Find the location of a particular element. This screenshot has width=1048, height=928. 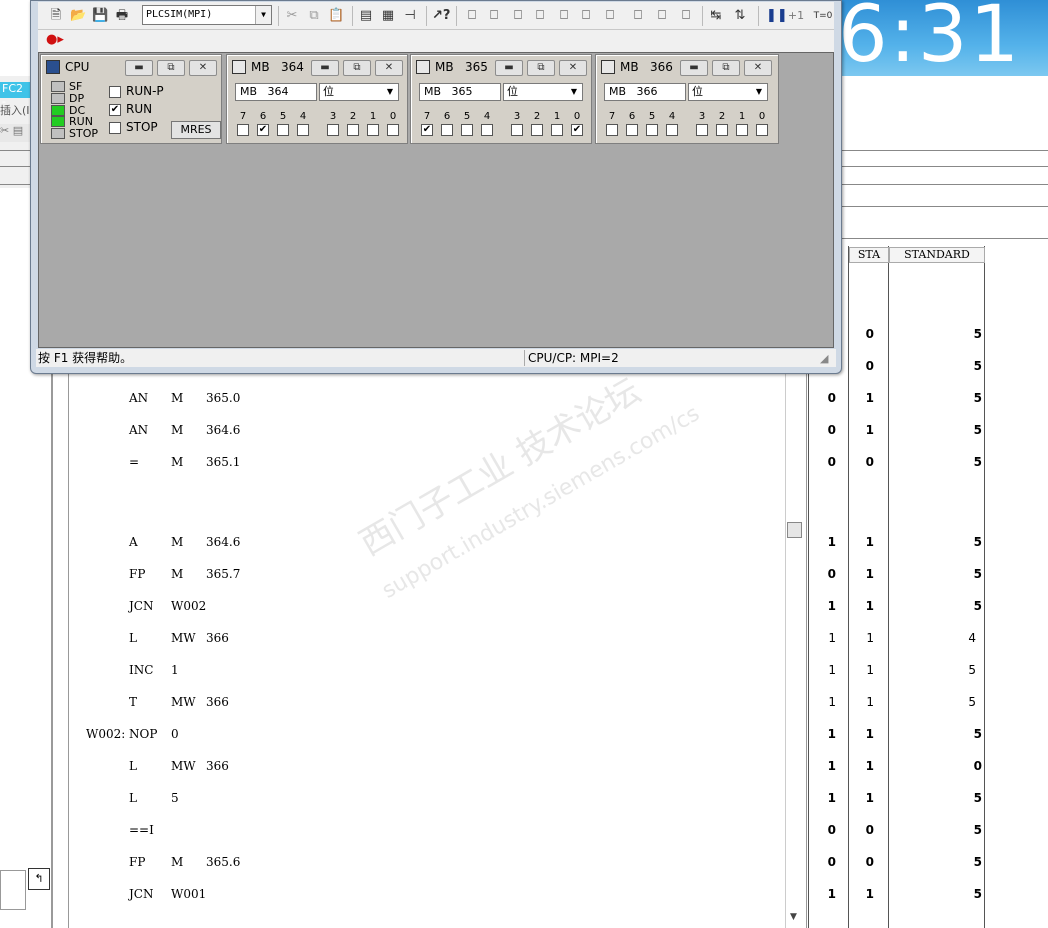

tile-windows-icon: ▦ is located at coordinates (388, 16).